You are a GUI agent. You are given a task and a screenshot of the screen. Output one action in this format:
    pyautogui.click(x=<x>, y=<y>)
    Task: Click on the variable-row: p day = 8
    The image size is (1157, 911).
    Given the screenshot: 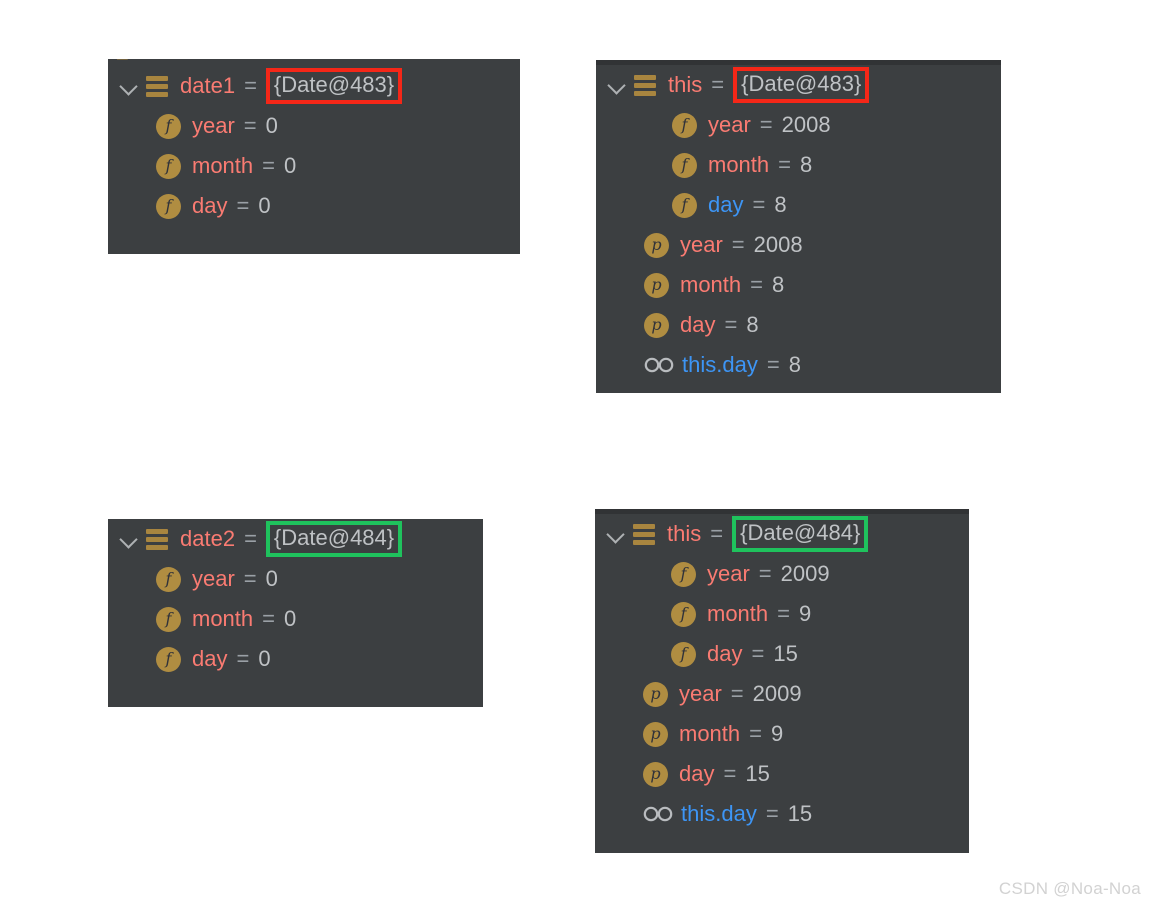 What is the action you would take?
    pyautogui.click(x=798, y=325)
    